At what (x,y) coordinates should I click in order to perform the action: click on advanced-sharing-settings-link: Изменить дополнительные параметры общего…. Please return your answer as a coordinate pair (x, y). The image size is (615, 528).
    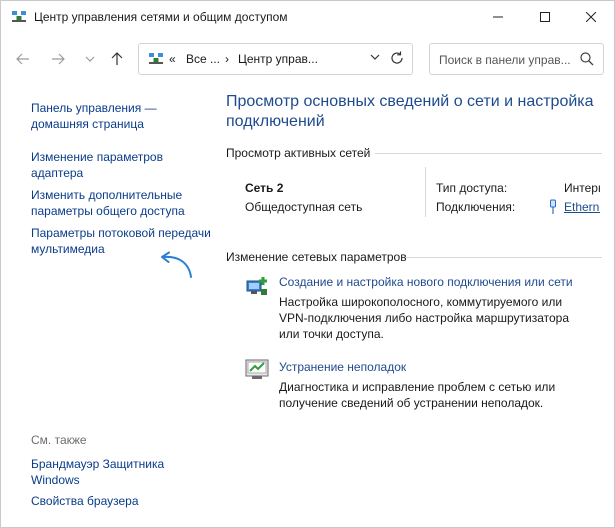
    Looking at the image, I should click on (121, 203).